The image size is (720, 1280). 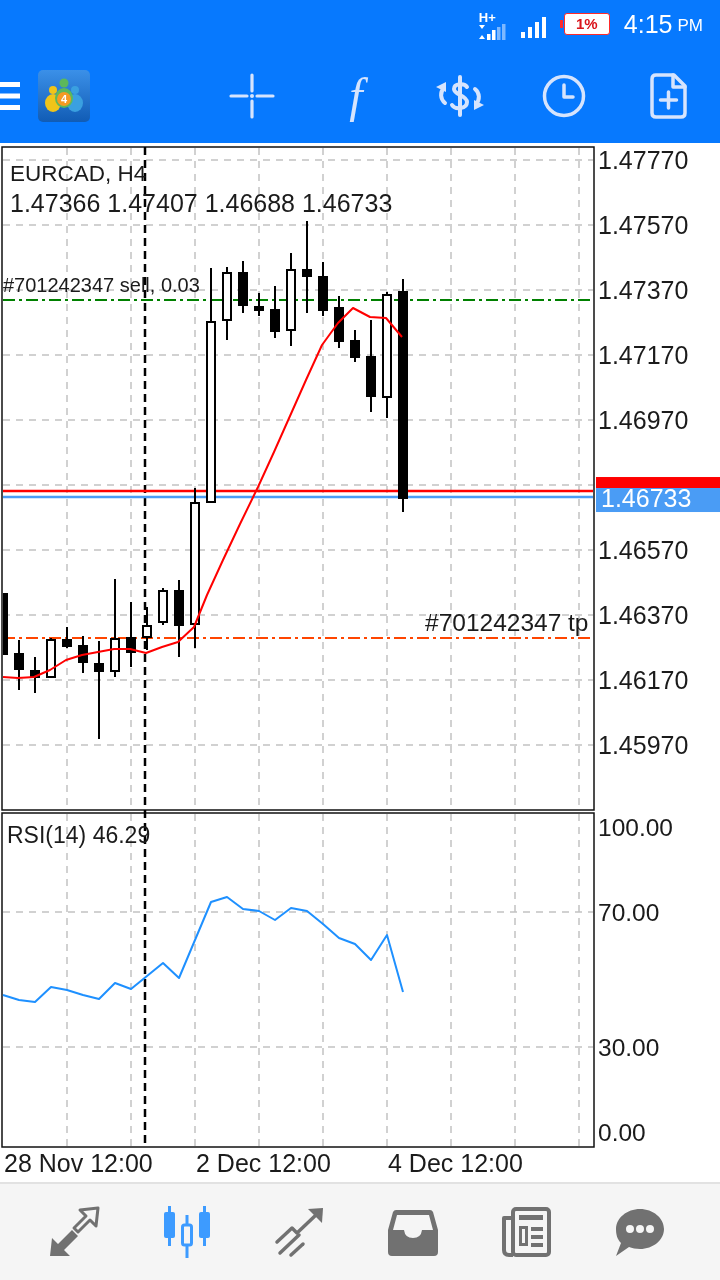 I want to click on rsi-axis-label: 30.00, so click(x=629, y=1047).